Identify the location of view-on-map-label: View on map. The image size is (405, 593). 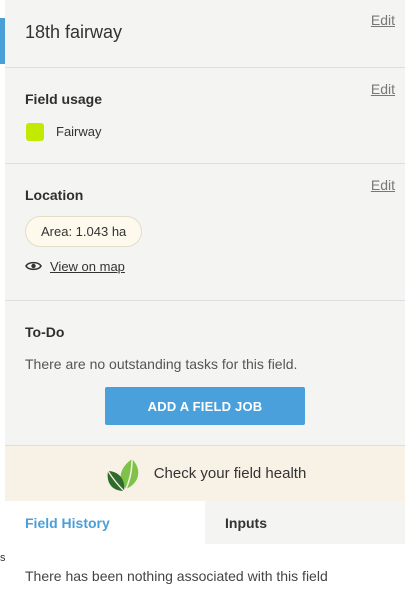
(87, 266).